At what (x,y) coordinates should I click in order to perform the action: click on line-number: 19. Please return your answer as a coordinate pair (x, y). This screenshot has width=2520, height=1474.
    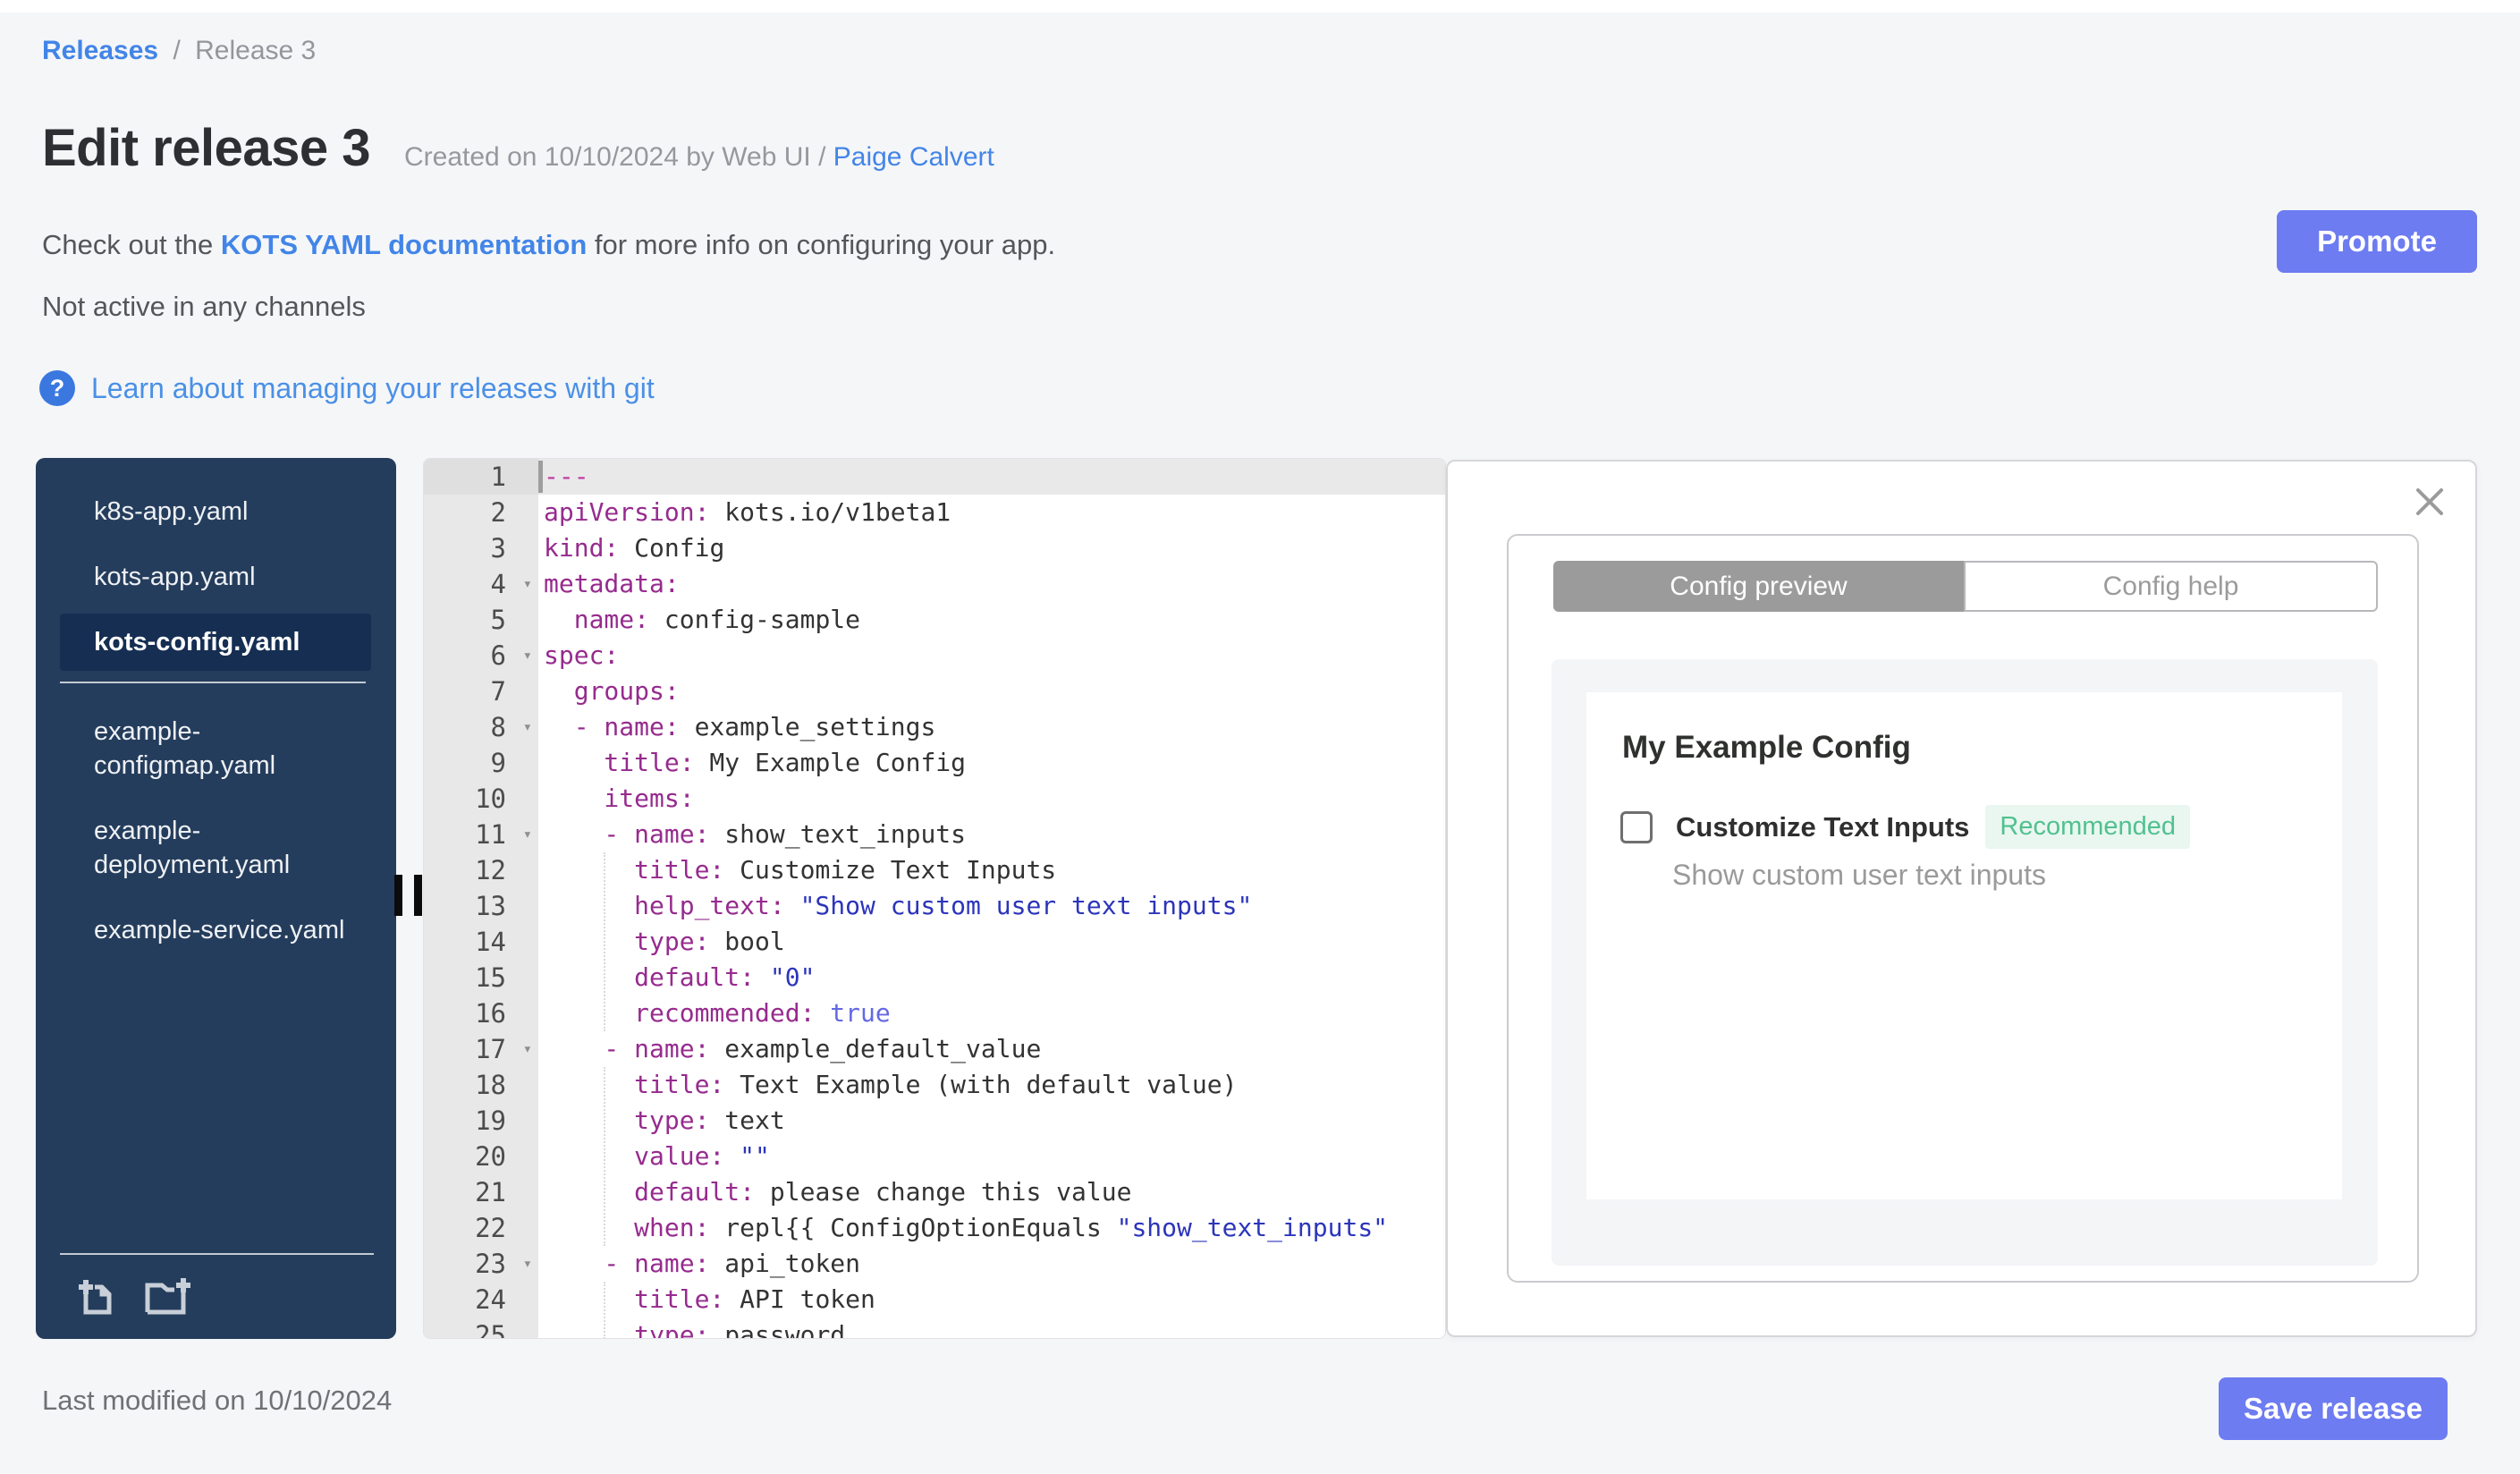
    Looking at the image, I should click on (481, 1121).